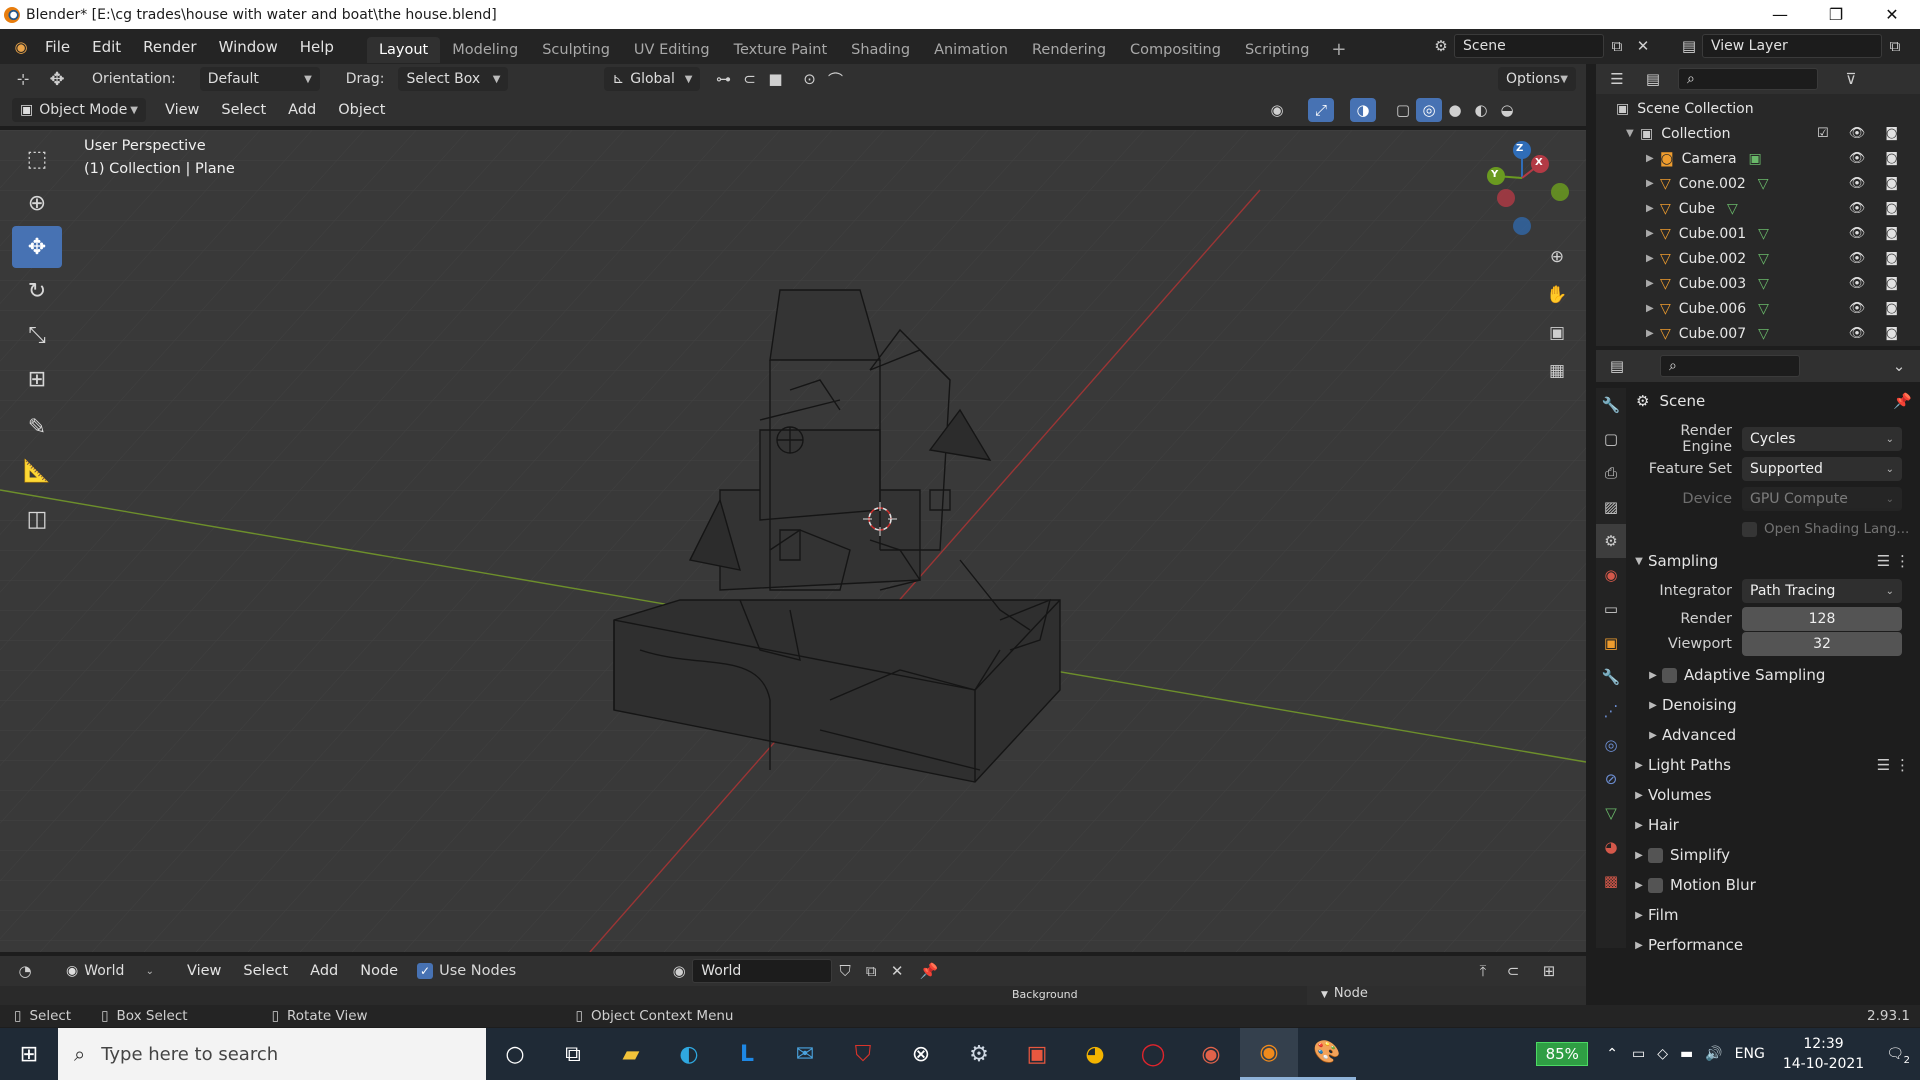 This screenshot has width=1920, height=1080. I want to click on snap-mode-icon: ⊞, so click(1549, 971).